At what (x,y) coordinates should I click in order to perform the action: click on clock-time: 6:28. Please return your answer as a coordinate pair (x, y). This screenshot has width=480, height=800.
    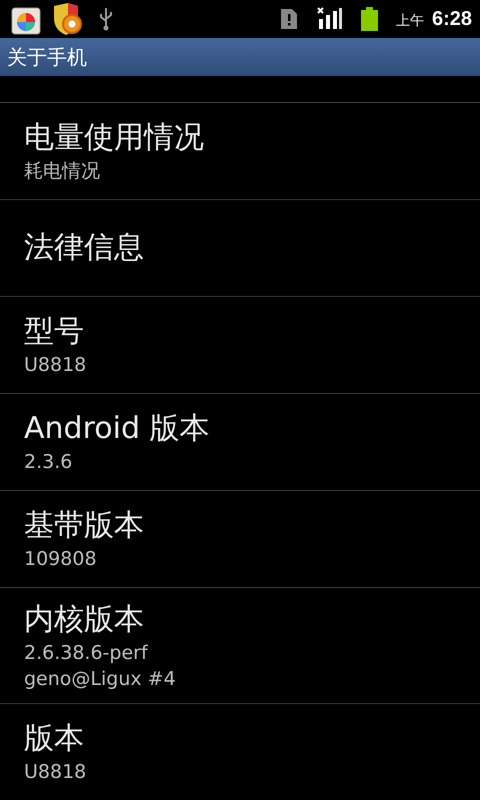
    Looking at the image, I should click on (452, 19).